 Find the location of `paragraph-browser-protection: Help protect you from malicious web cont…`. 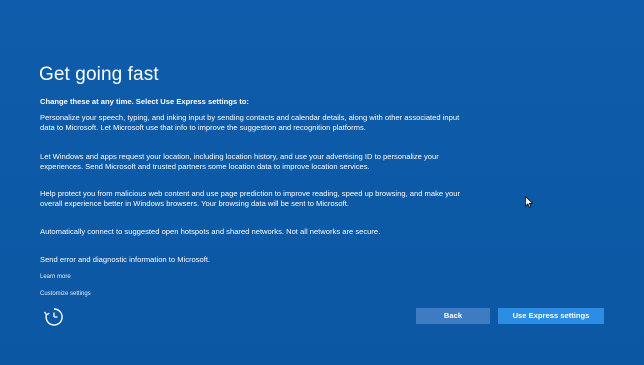

paragraph-browser-protection: Help protect you from malicious web cont… is located at coordinates (250, 198).